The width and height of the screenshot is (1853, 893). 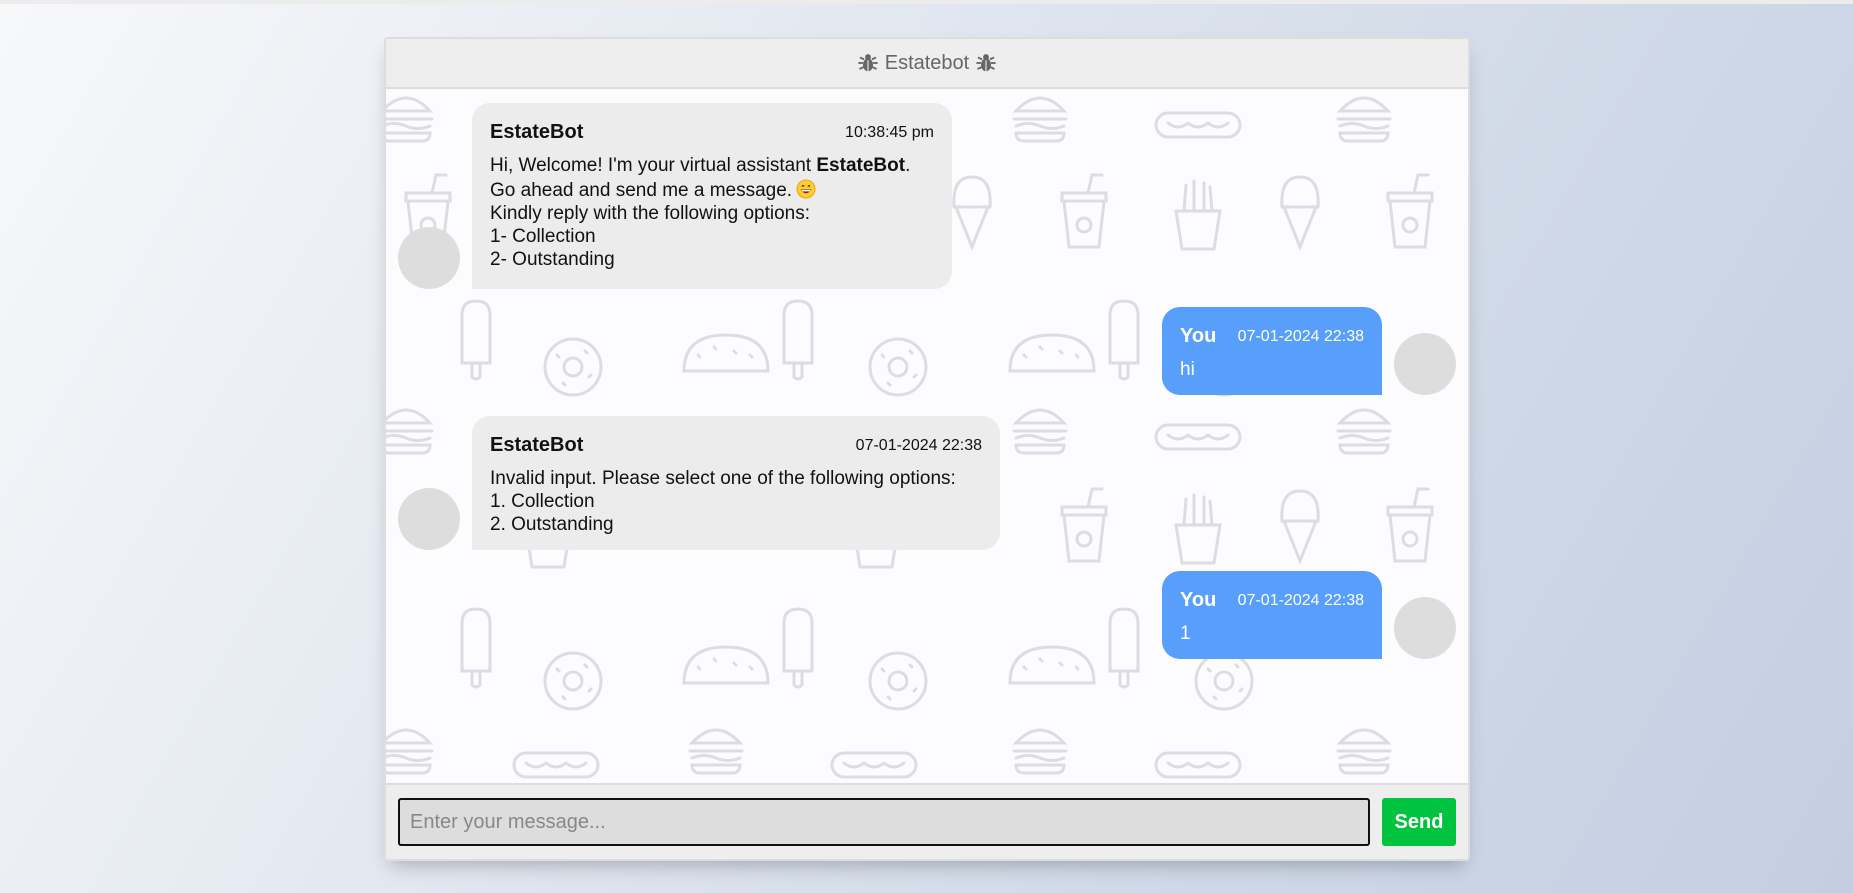 I want to click on message-line: Kindly reply with the following options:, so click(x=650, y=213).